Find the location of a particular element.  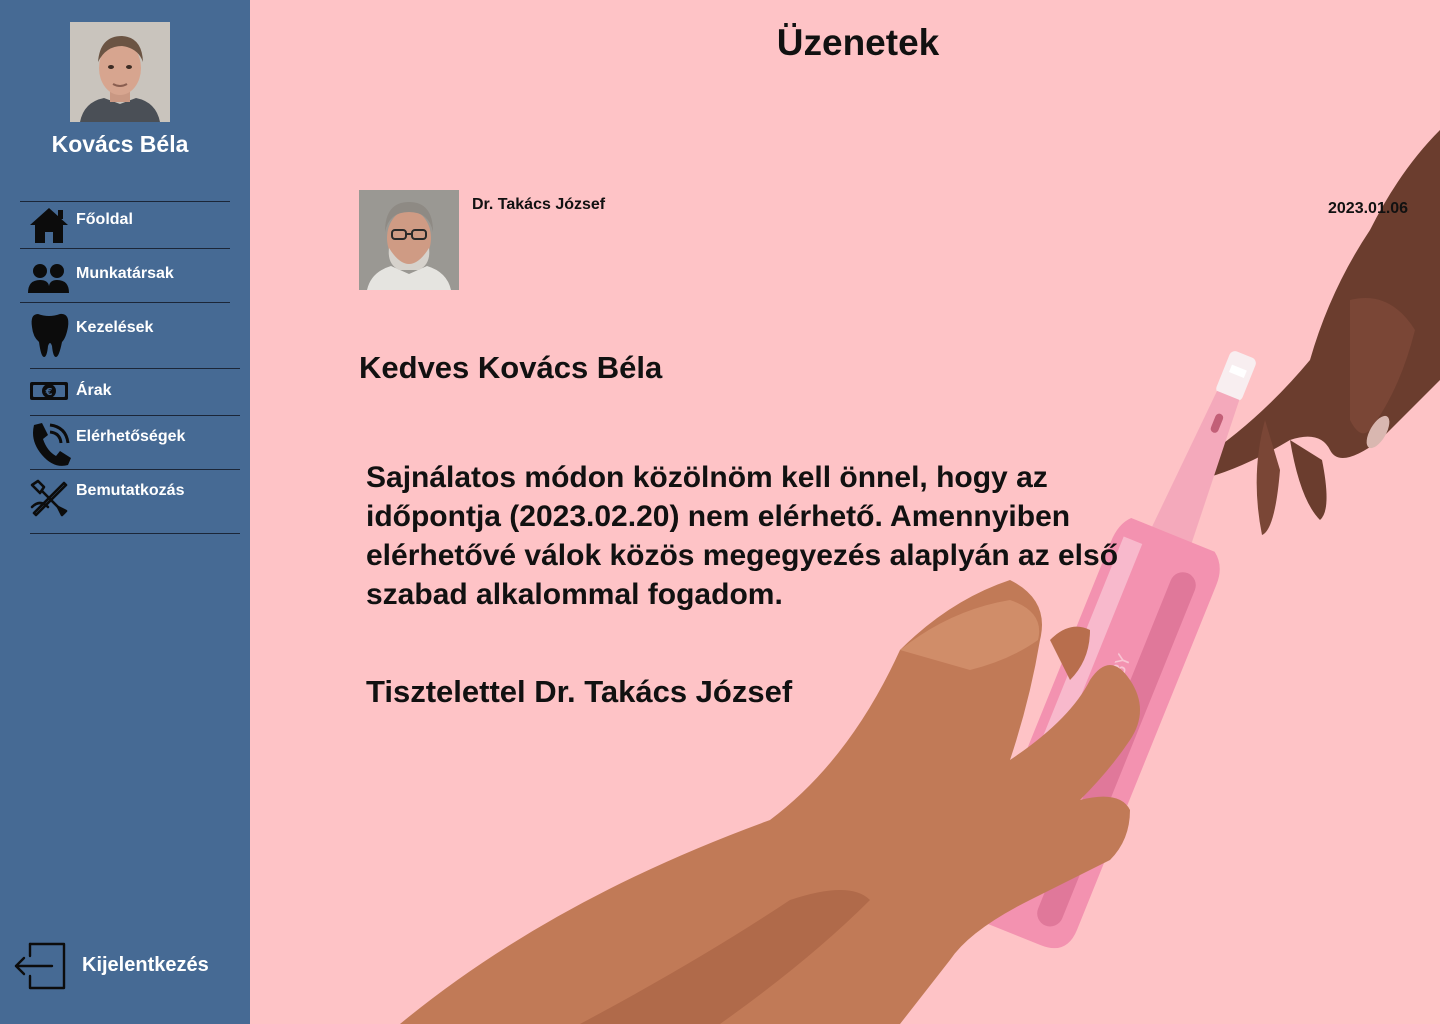

nav-item-about: Bemutatkozás is located at coordinates (132, 502).